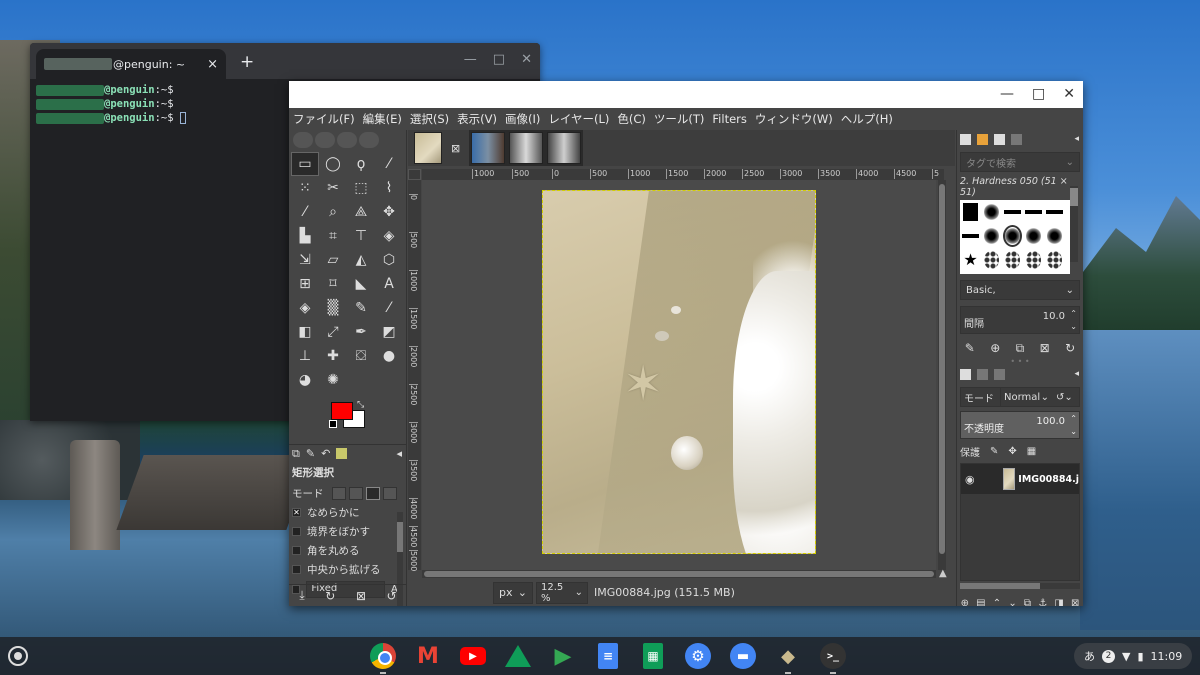 This screenshot has width=1200, height=675. I want to click on reset-options-icon: ↺, so click(392, 596).